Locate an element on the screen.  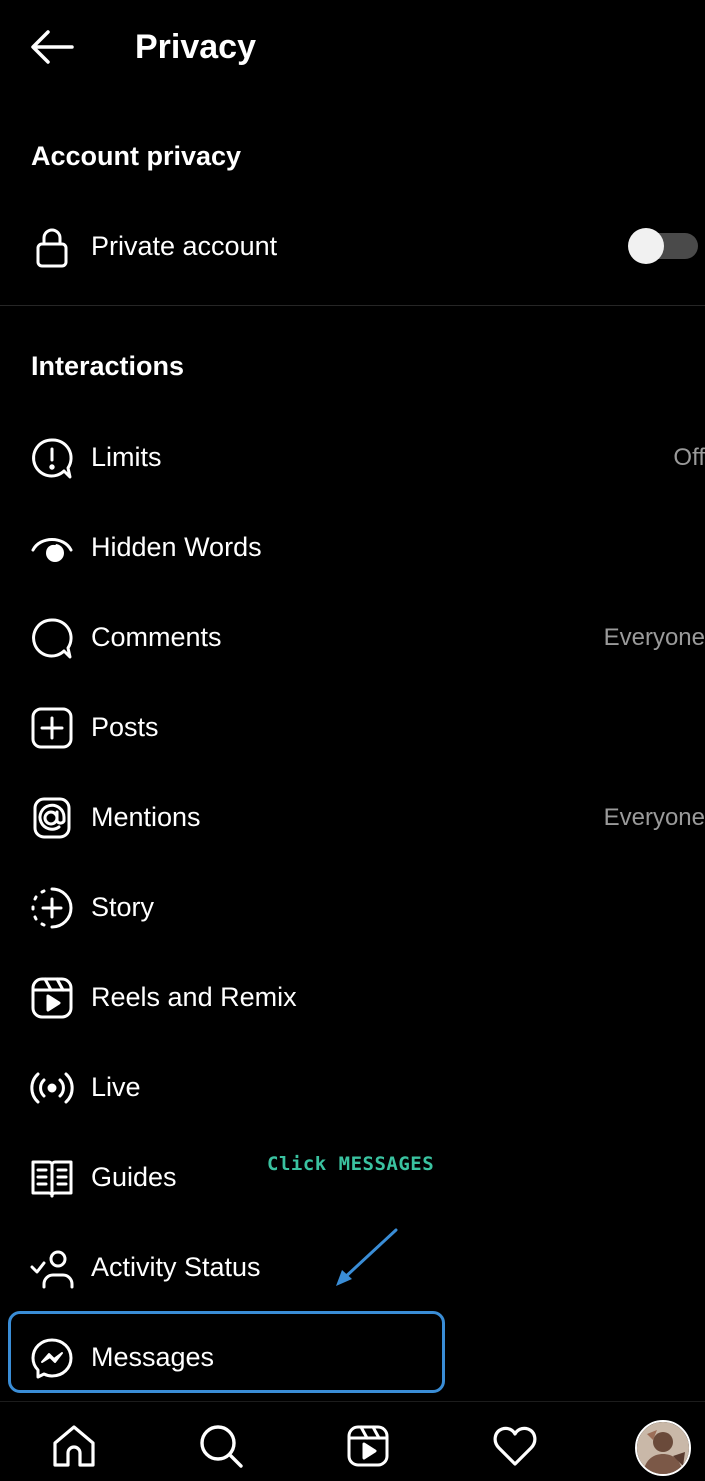
bottom-nav is located at coordinates (352, 1441).